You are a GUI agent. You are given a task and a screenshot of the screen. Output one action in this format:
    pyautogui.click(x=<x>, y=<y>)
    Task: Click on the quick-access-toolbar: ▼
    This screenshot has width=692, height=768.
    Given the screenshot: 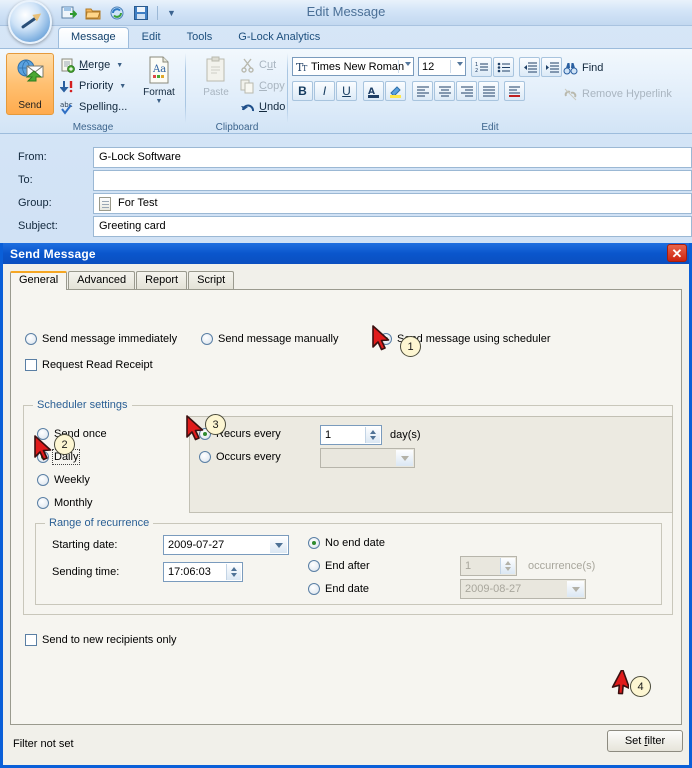 What is the action you would take?
    pyautogui.click(x=118, y=13)
    